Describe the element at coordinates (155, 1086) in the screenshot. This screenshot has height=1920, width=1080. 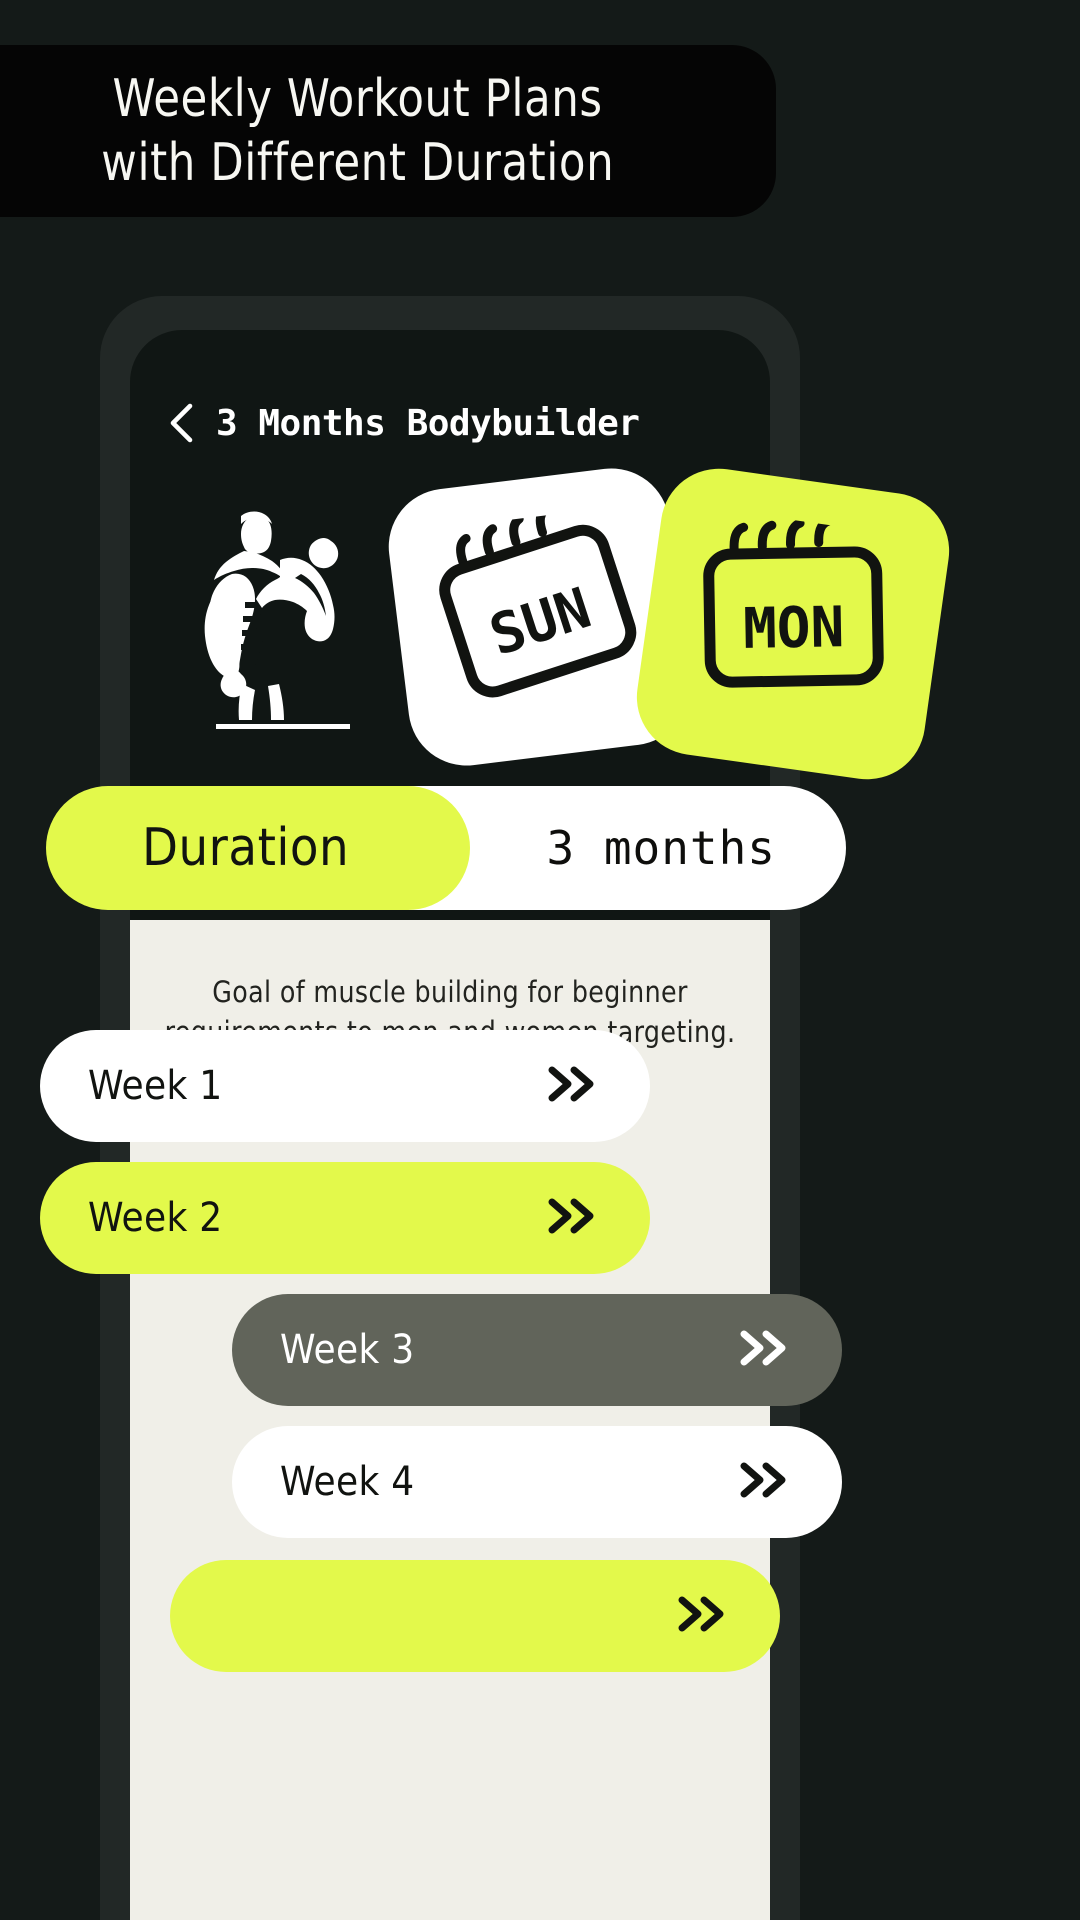
I see `week-row-1-label: Week 1` at that location.